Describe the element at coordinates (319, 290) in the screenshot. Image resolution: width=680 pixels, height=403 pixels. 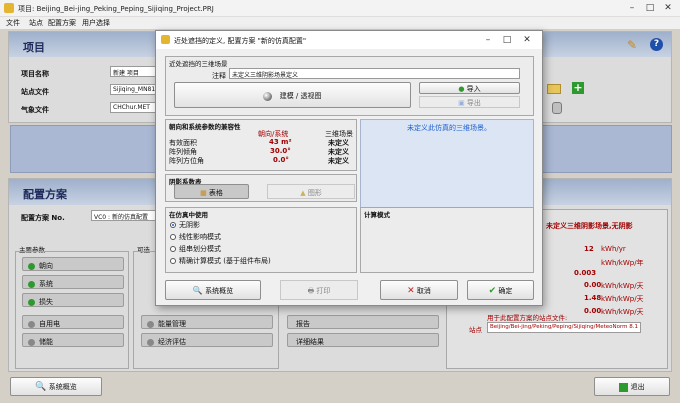
I see `print-button: 🖶 打印` at that location.